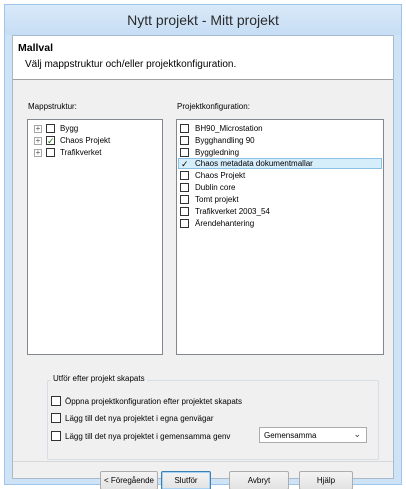 This screenshot has width=406, height=489. What do you see at coordinates (280, 140) in the screenshot?
I see `config-item: Bygghandling 90` at bounding box center [280, 140].